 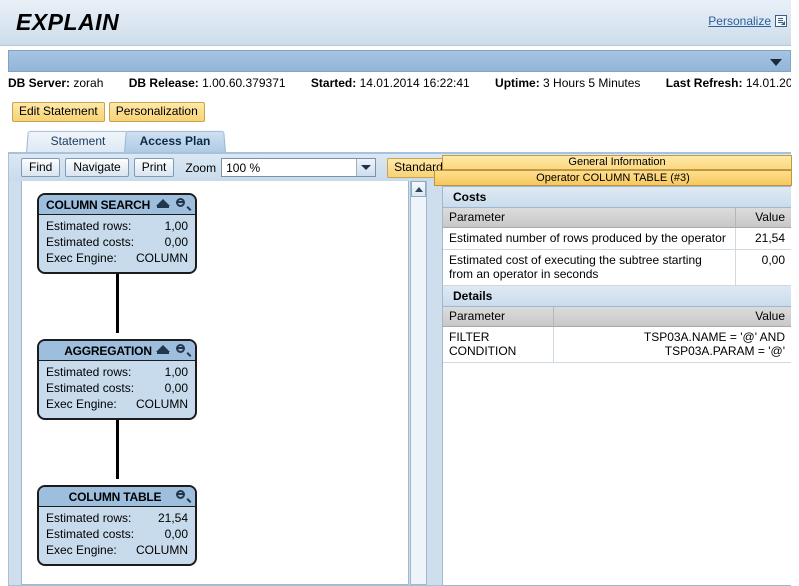 I want to click on info-db-server: DB Server: zorah, so click(x=55, y=83).